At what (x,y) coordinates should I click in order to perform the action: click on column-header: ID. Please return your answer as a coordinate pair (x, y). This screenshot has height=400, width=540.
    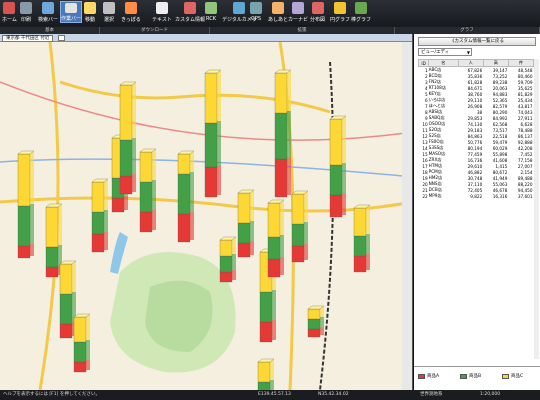
    Looking at the image, I should click on (423, 63).